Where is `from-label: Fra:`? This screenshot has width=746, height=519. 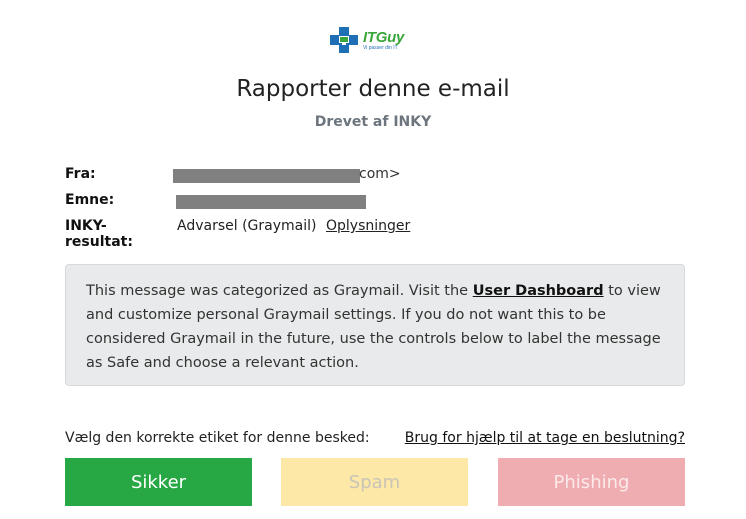
from-label: Fra: is located at coordinates (80, 174).